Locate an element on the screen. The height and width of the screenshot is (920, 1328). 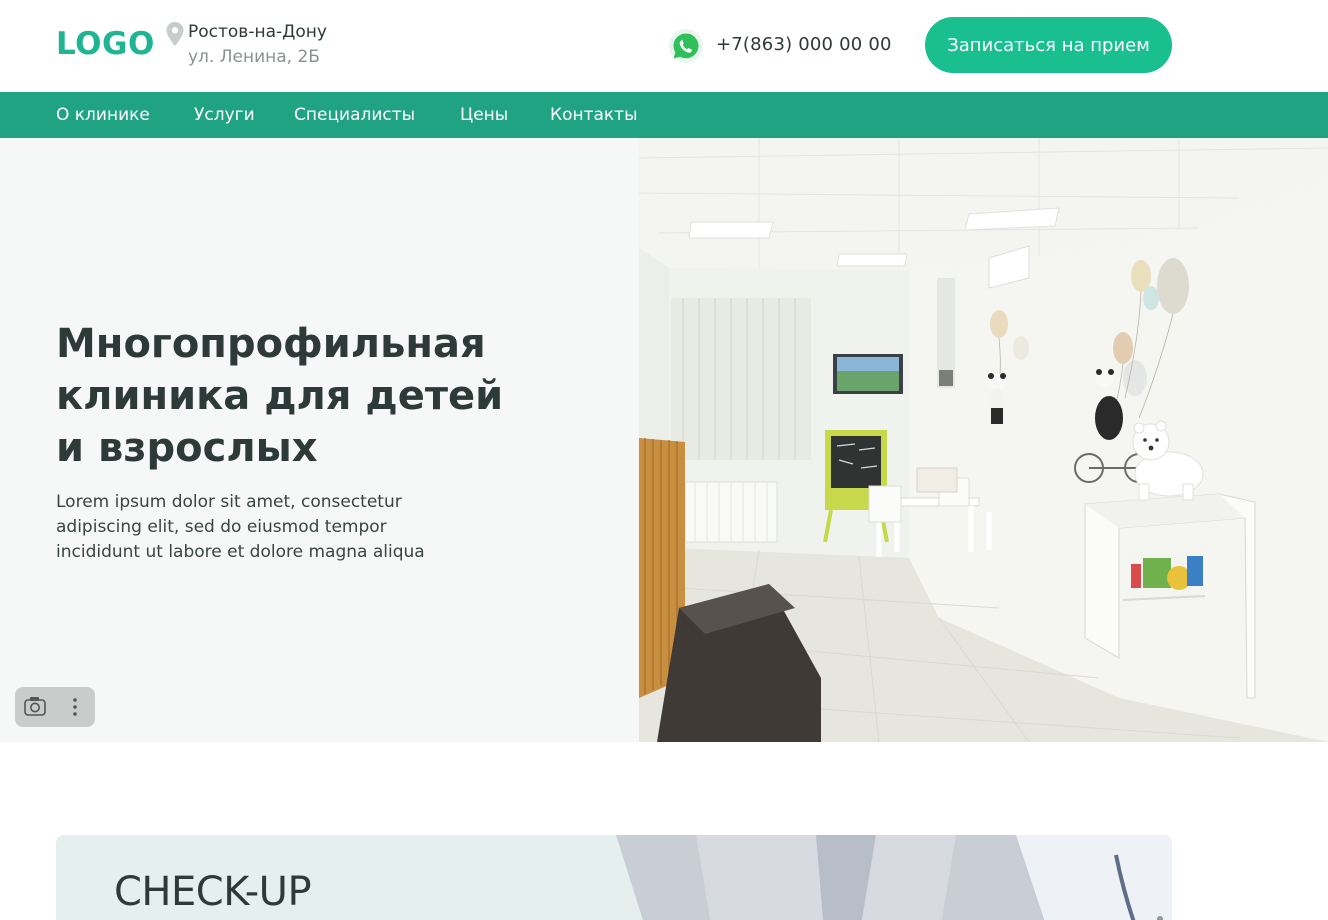
more-vertical-icon is located at coordinates (75, 707).